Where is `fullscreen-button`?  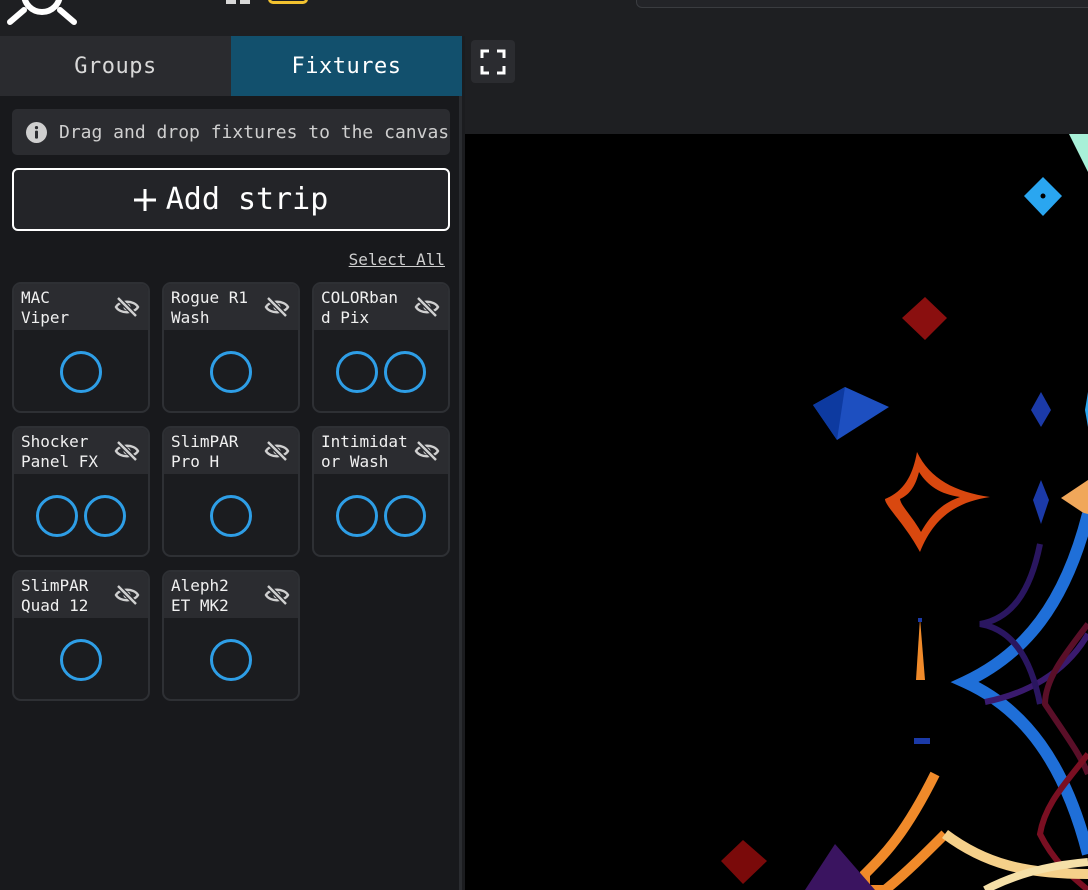 fullscreen-button is located at coordinates (493, 61).